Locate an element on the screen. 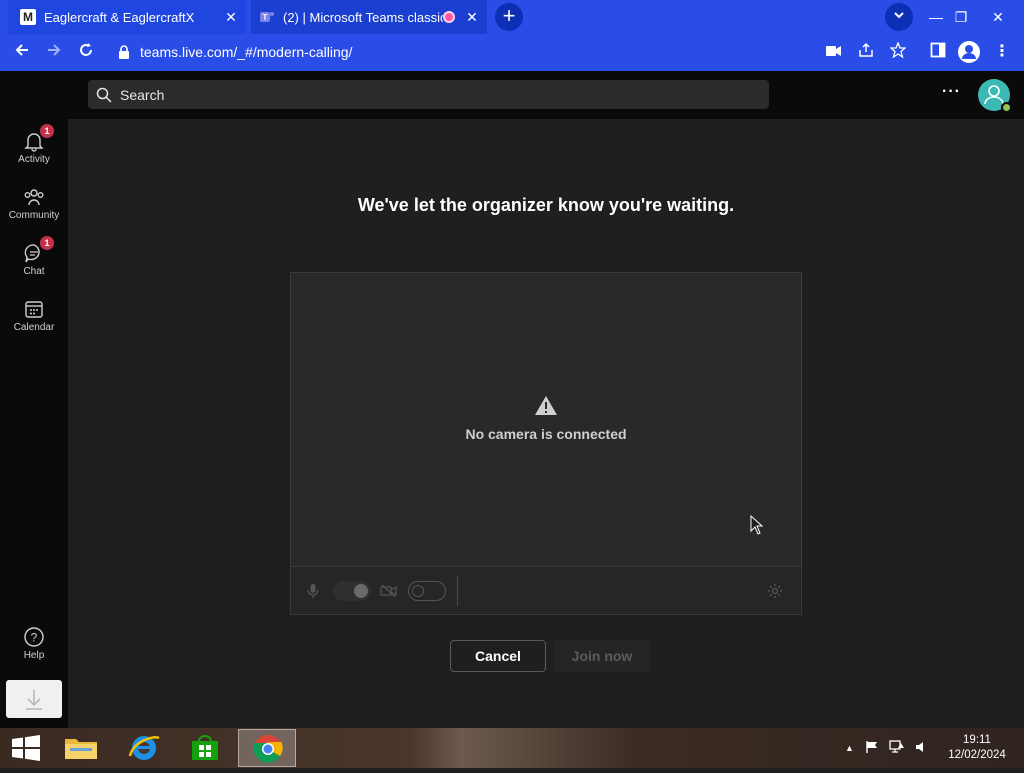  store-taskbar-button is located at coordinates (205, 748).